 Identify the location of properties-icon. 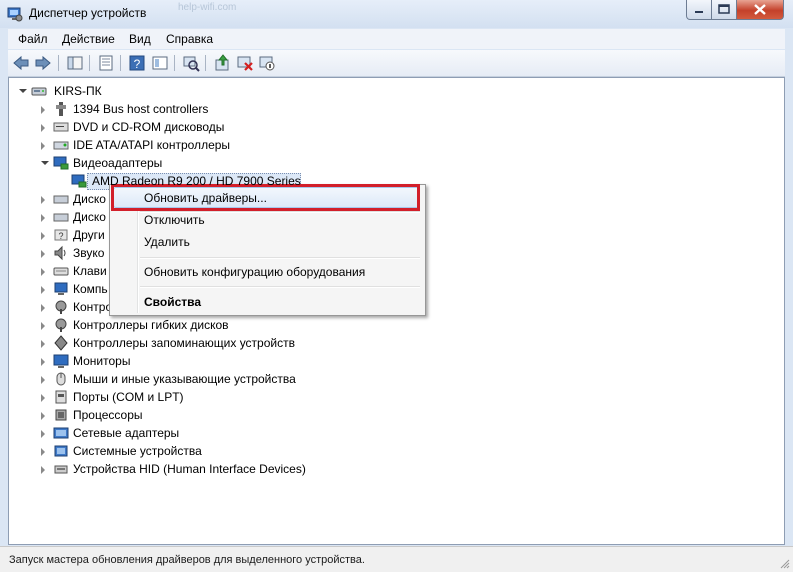
(106, 63).